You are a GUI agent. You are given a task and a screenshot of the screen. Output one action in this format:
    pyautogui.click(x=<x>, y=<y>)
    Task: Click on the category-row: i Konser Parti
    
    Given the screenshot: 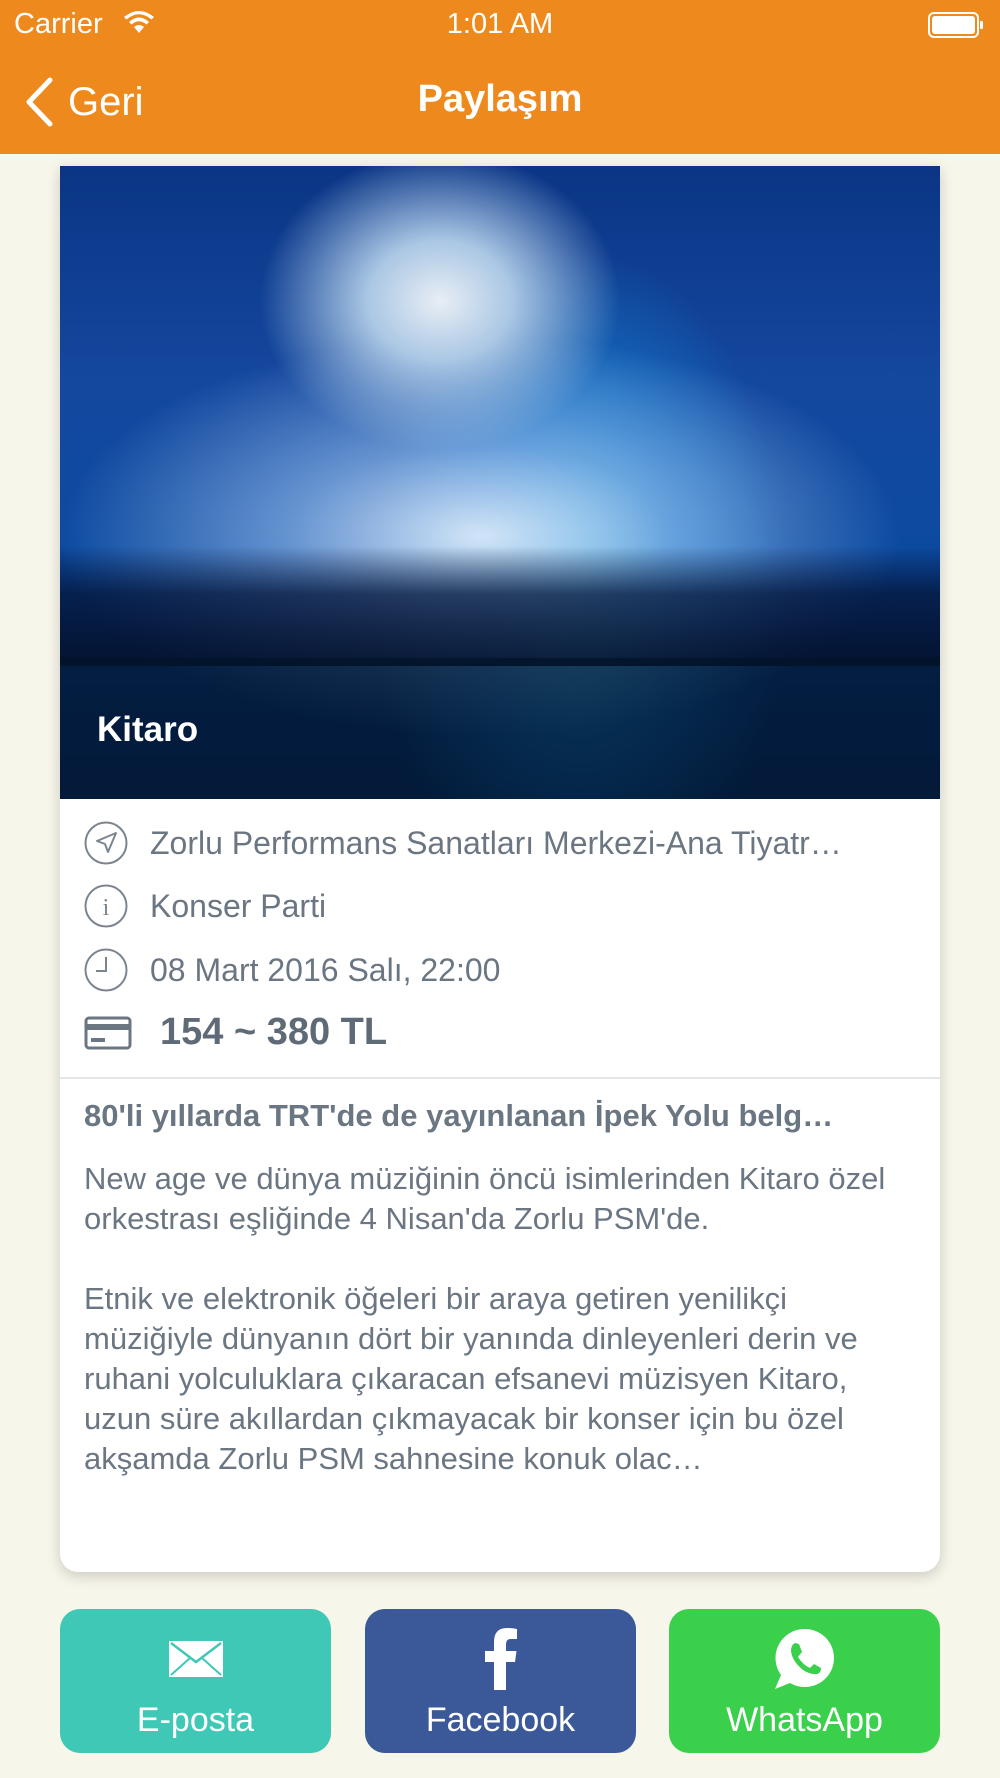 What is the action you would take?
    pyautogui.click(x=205, y=906)
    